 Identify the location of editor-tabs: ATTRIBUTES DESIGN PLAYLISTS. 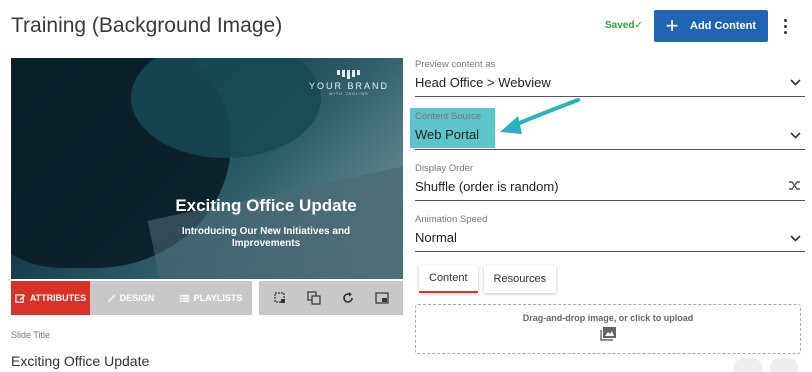
(131, 298).